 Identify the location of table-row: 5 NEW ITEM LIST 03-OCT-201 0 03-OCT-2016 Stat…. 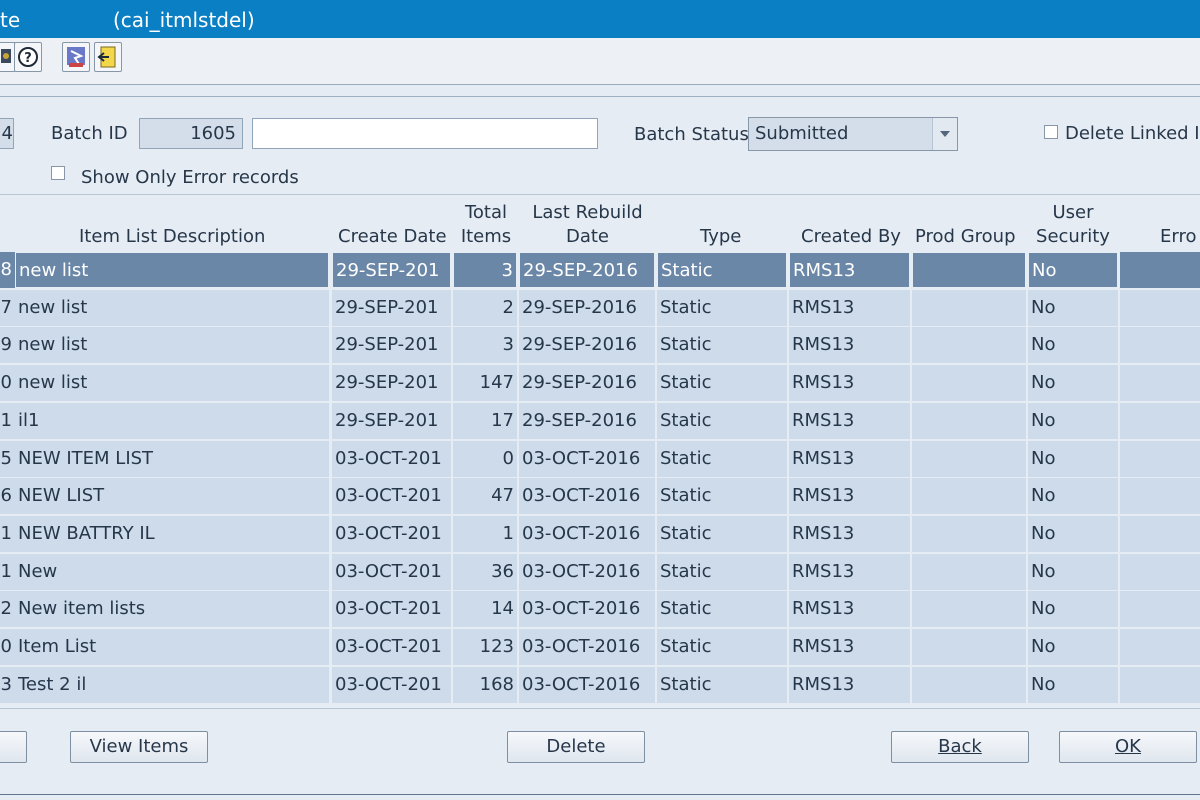
(600, 458).